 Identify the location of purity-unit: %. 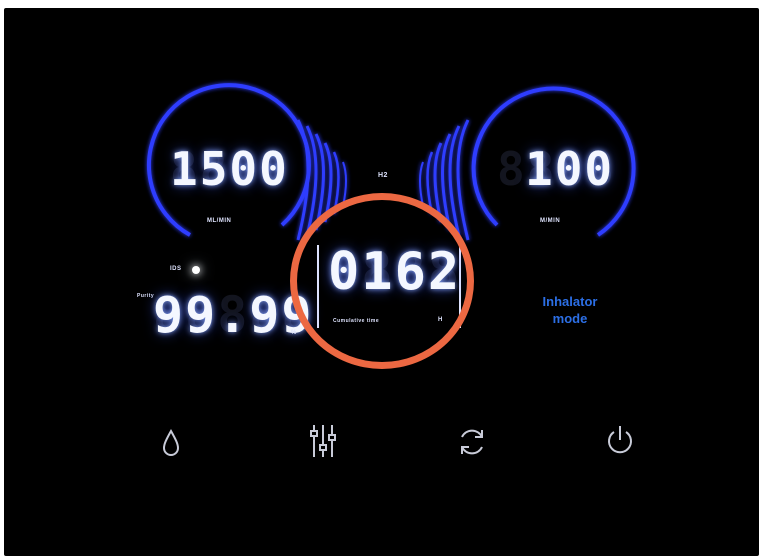
(294, 333).